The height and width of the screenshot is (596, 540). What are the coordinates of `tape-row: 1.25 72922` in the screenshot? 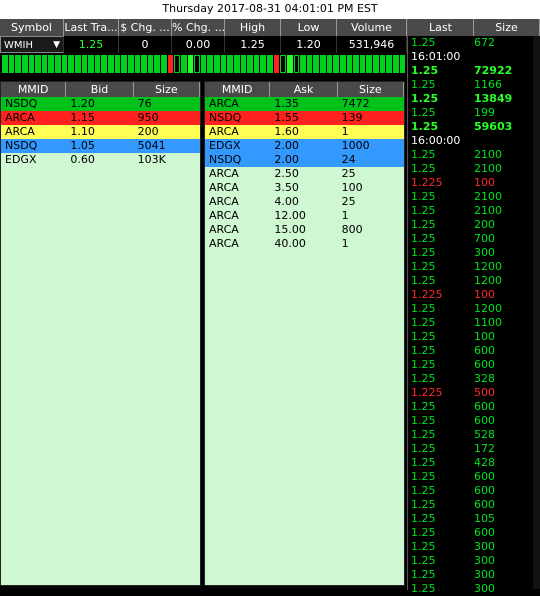 It's located at (474, 71).